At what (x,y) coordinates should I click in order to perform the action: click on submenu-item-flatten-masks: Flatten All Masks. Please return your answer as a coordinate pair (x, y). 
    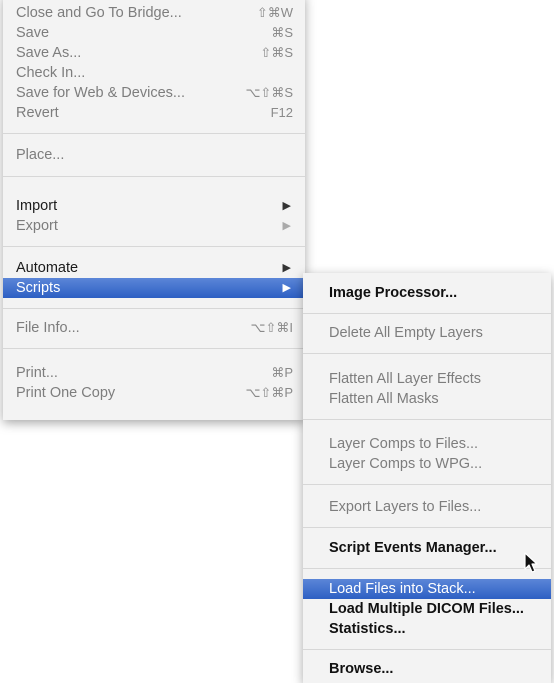
    Looking at the image, I should click on (427, 399).